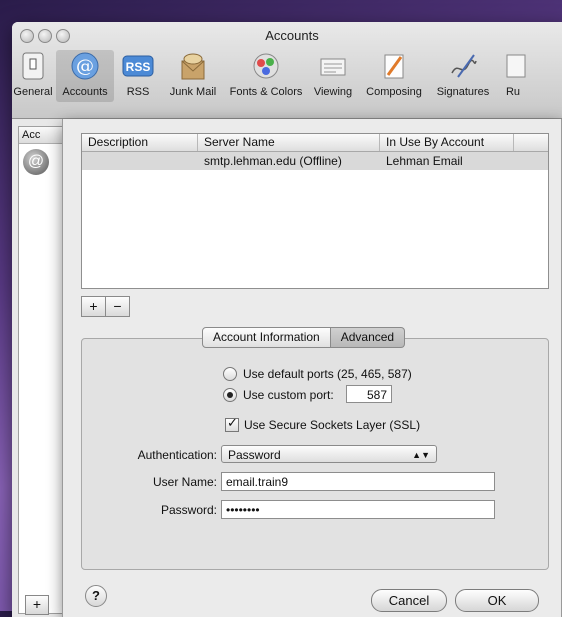 This screenshot has height=617, width=562. I want to click on accounts-at-icon: @, so click(85, 66).